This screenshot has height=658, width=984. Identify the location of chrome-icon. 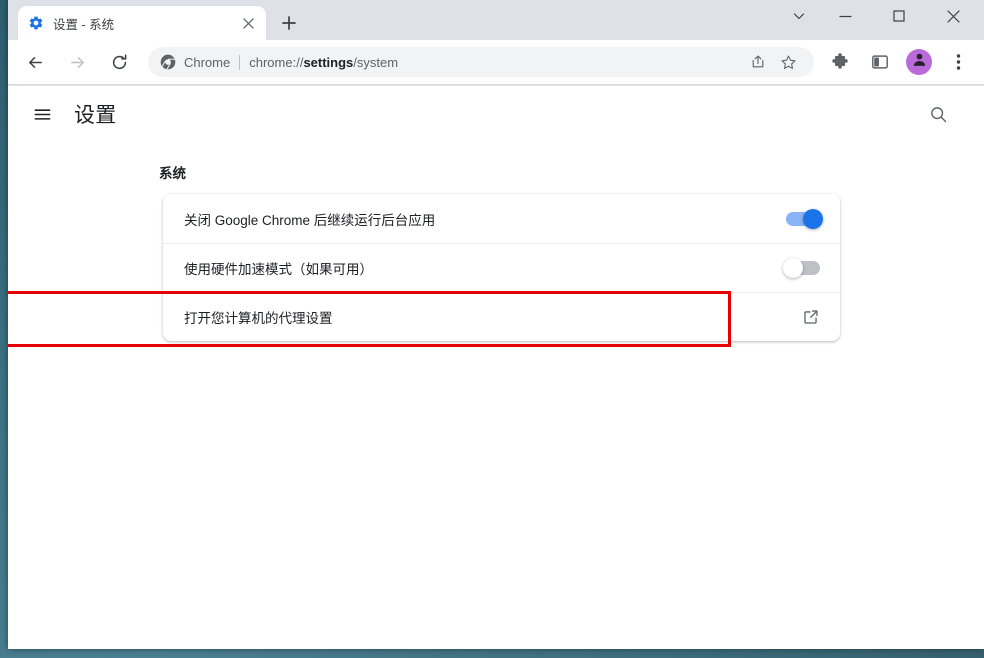
(168, 62).